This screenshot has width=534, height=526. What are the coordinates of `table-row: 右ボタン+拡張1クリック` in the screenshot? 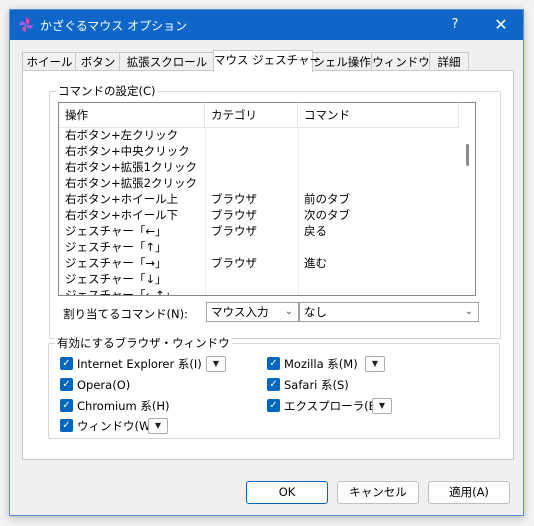 It's located at (259, 167).